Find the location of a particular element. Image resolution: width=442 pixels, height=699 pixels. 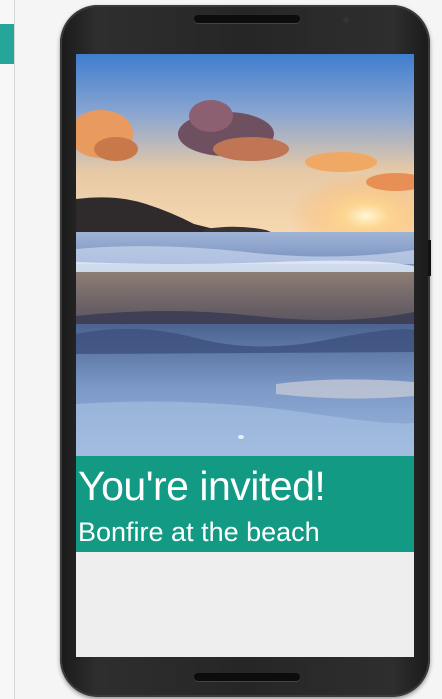

power-button is located at coordinates (429, 258).